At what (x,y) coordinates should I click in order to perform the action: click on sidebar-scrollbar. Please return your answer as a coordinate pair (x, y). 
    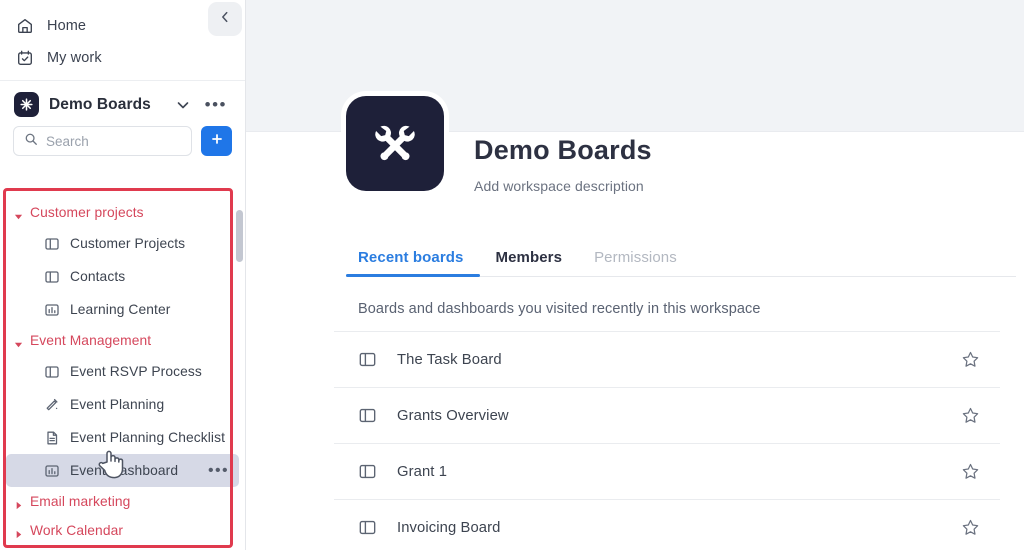
    Looking at the image, I should click on (239, 372).